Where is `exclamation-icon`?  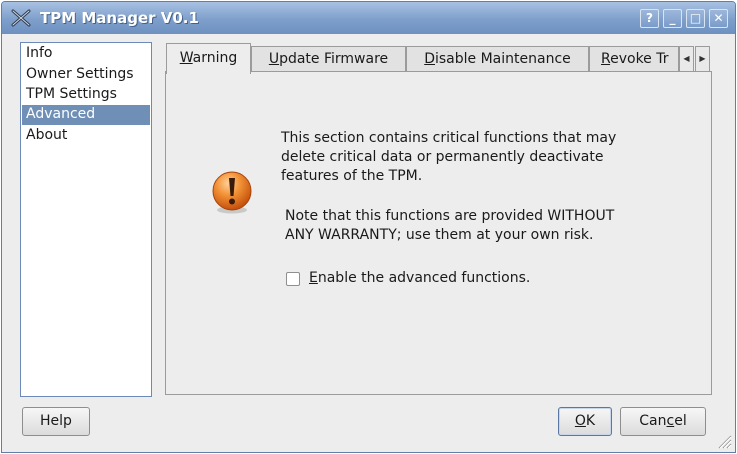
exclamation-icon is located at coordinates (232, 192).